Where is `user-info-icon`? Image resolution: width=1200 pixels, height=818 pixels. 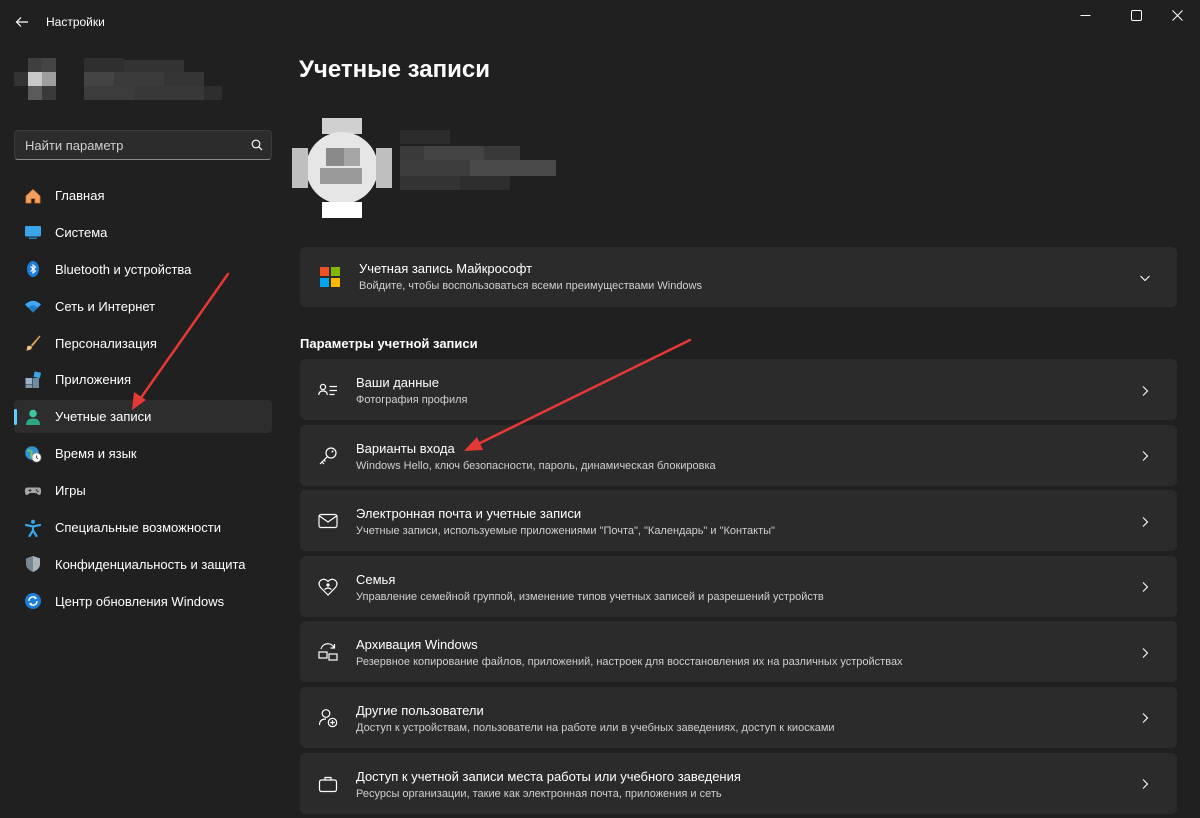 user-info-icon is located at coordinates (328, 390).